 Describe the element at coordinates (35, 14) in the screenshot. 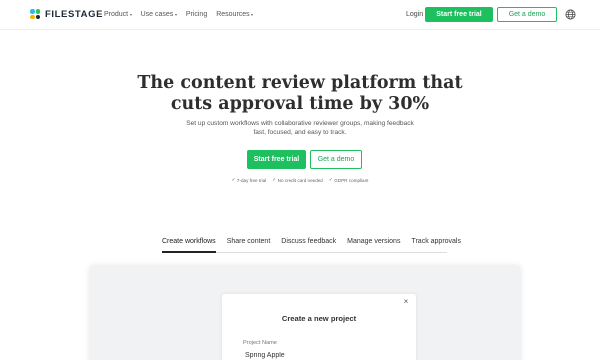

I see `logo-mark-icon` at that location.